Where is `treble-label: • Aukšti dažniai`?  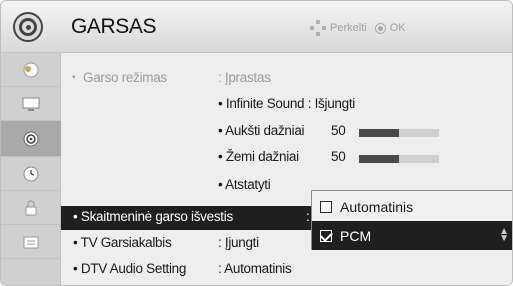
treble-label: • Aukšti dažniai is located at coordinates (261, 130).